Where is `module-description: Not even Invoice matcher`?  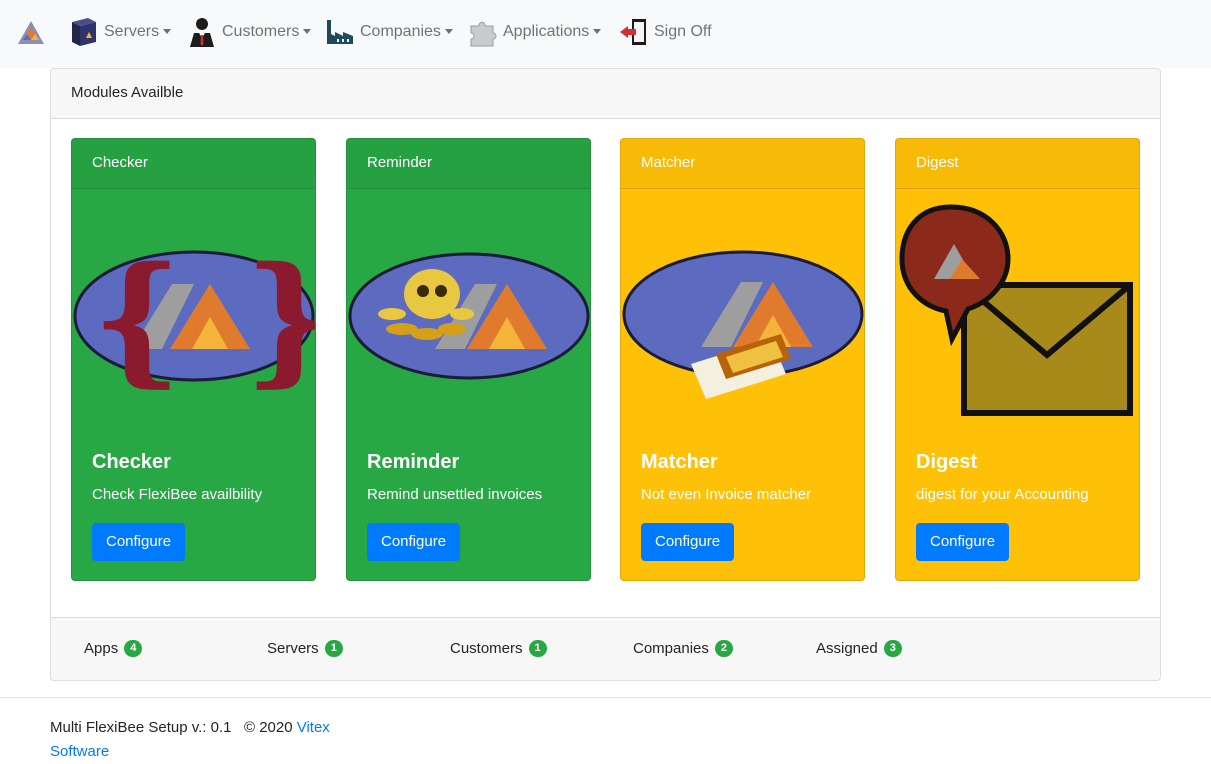
module-description: Not even Invoice matcher is located at coordinates (726, 494).